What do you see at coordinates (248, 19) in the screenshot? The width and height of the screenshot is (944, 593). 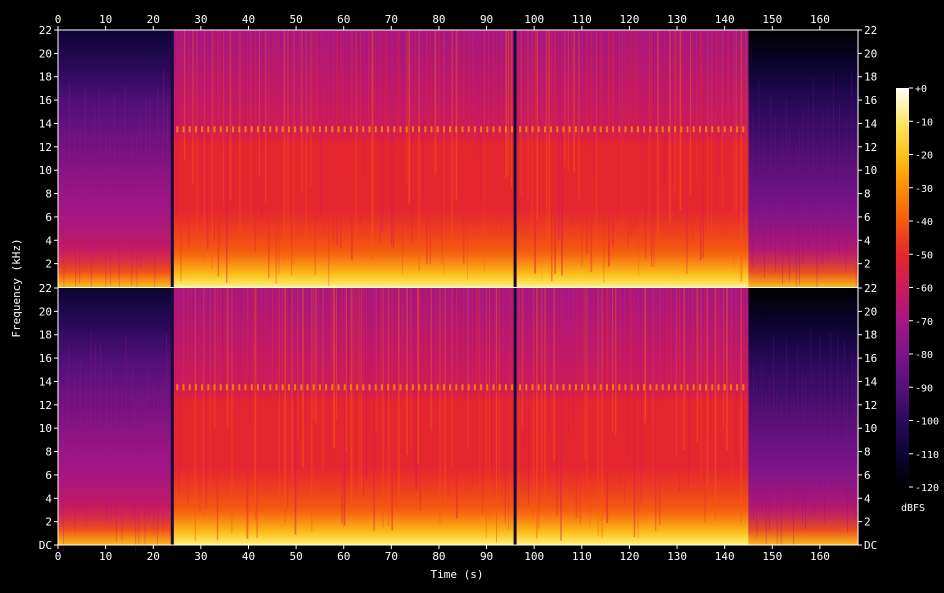 I see `x-tick-label-top: 40` at bounding box center [248, 19].